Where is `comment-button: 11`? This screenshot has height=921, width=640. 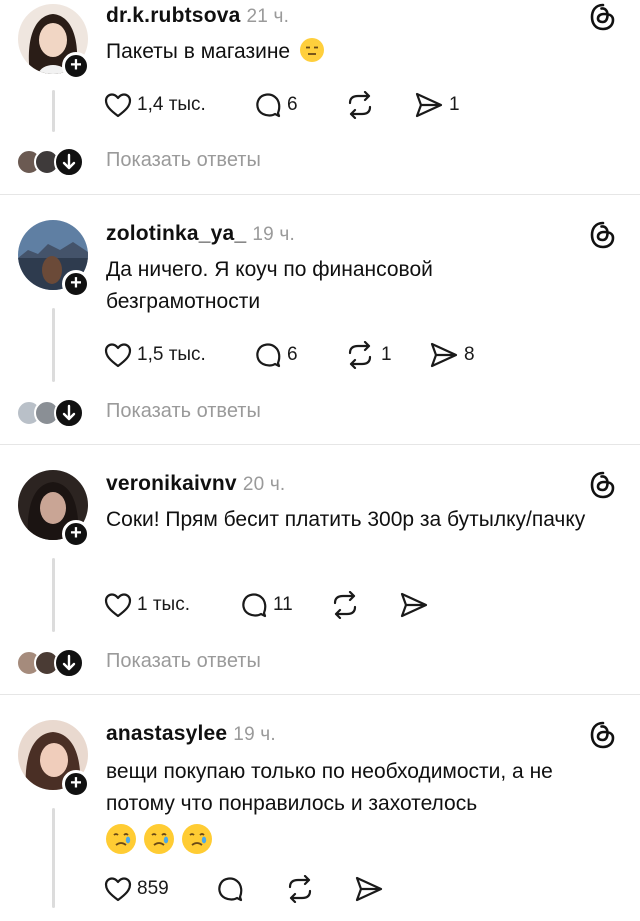
comment-button: 11 is located at coordinates (266, 605).